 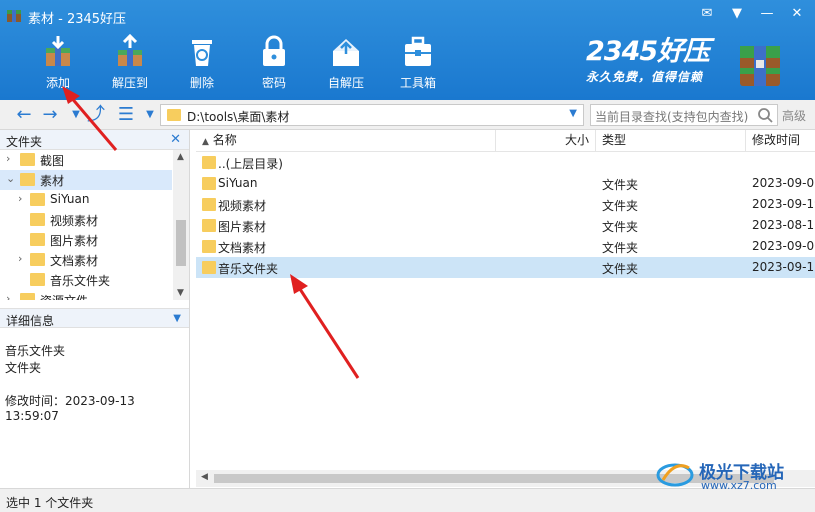 I want to click on menu-dropdown-icon: ▼, so click(x=737, y=14).